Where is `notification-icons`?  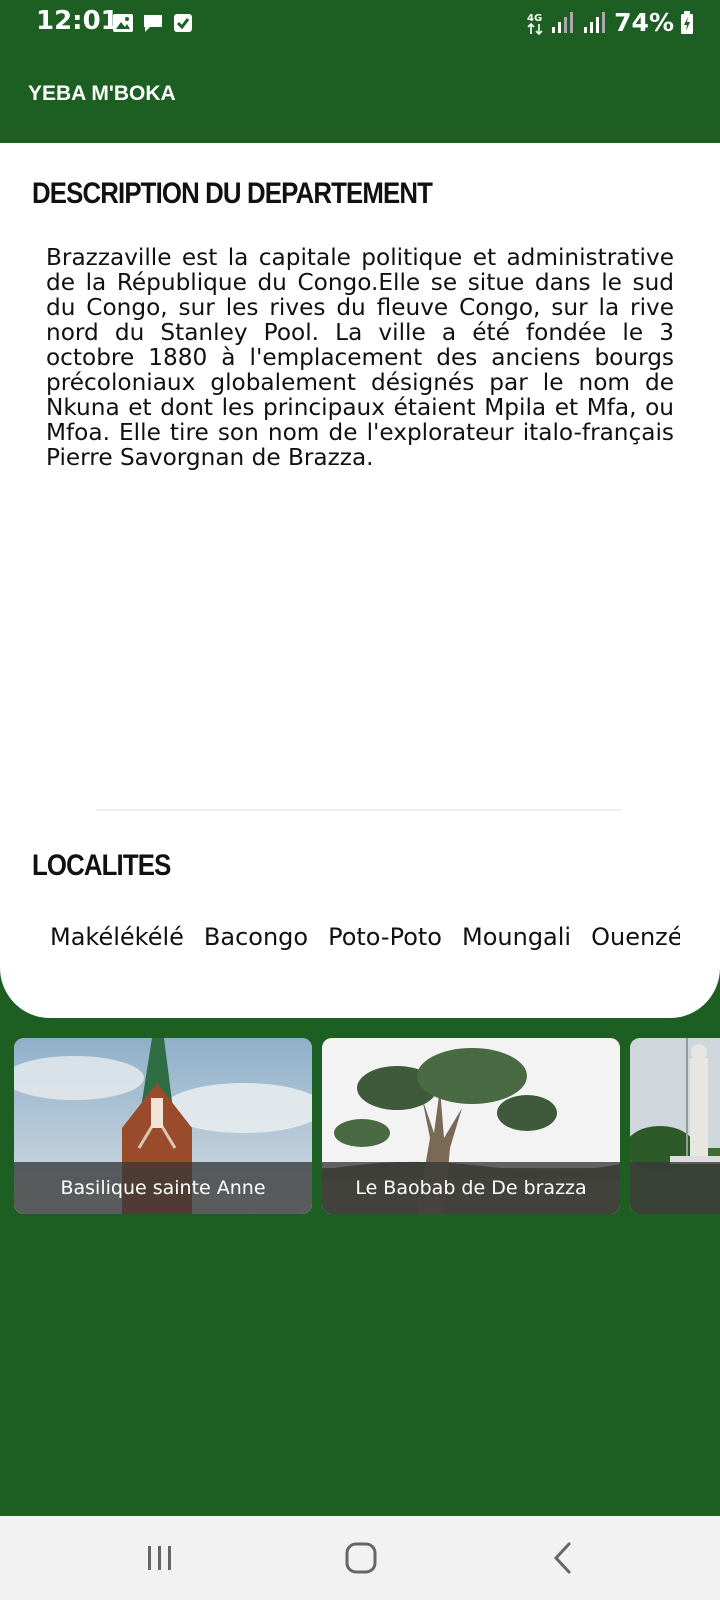 notification-icons is located at coordinates (153, 23).